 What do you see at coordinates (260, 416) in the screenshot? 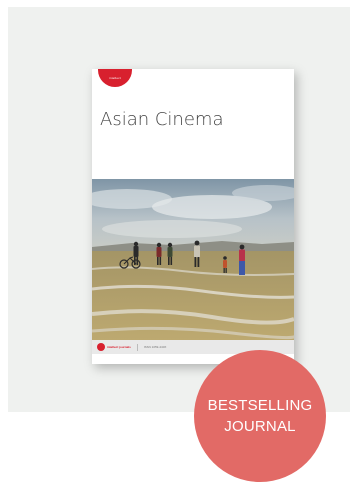
I see `bestselling-badge: BESTSELLING JOURNAL` at bounding box center [260, 416].